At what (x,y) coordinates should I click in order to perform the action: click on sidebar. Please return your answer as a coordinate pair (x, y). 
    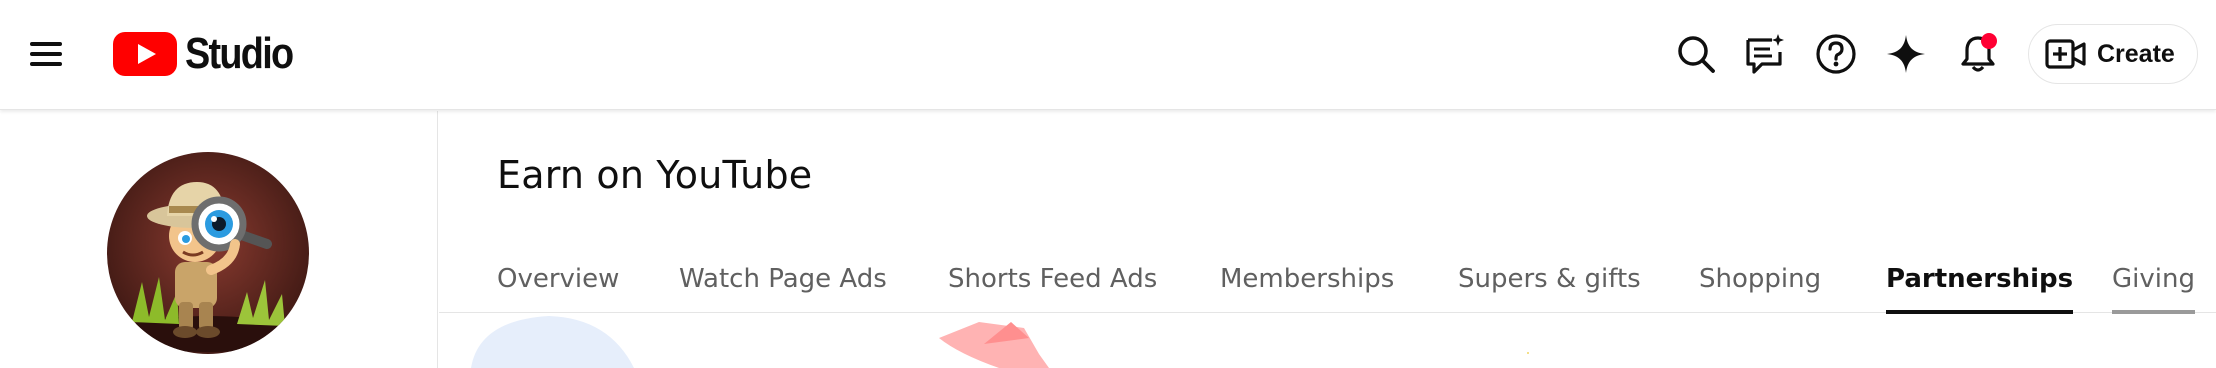
    Looking at the image, I should click on (219, 239).